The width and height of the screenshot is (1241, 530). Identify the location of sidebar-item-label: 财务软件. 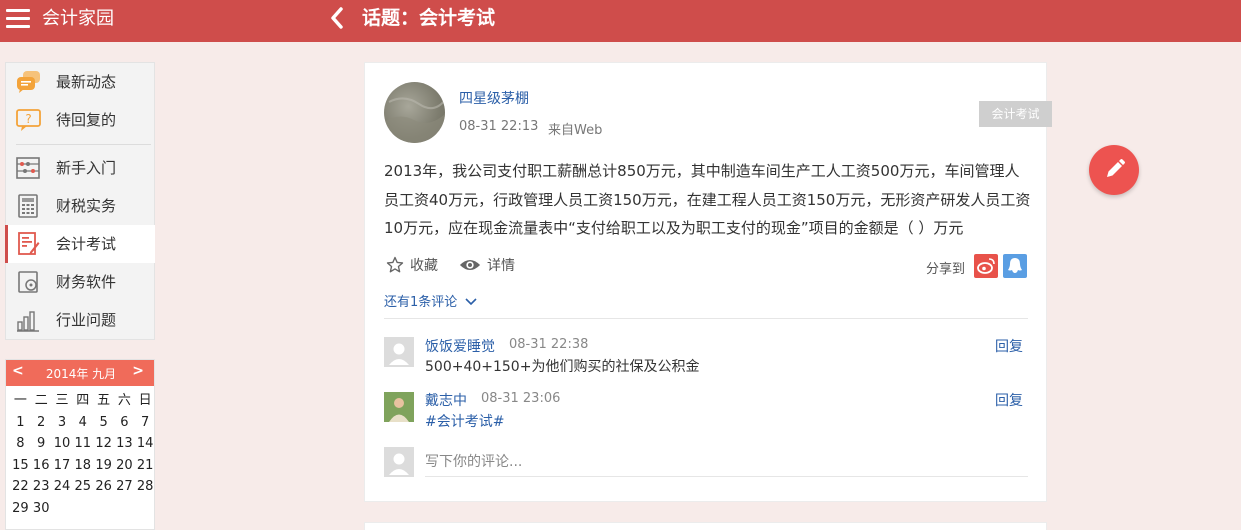
(86, 282).